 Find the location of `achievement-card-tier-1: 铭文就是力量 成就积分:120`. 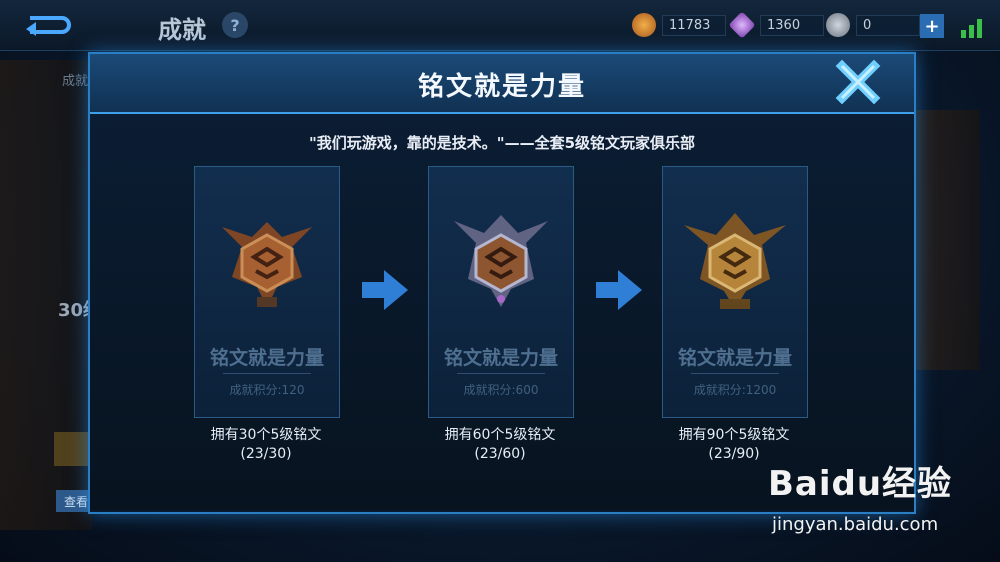

achievement-card-tier-1: 铭文就是力量 成就积分:120 is located at coordinates (267, 292).